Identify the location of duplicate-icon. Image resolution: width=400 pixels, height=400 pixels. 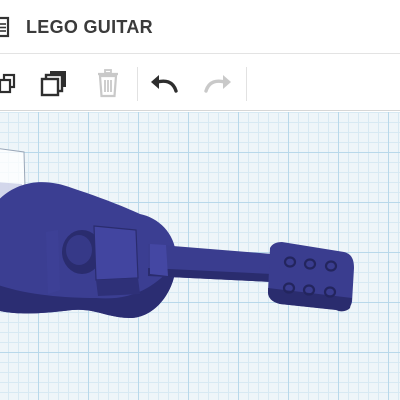
(53, 84).